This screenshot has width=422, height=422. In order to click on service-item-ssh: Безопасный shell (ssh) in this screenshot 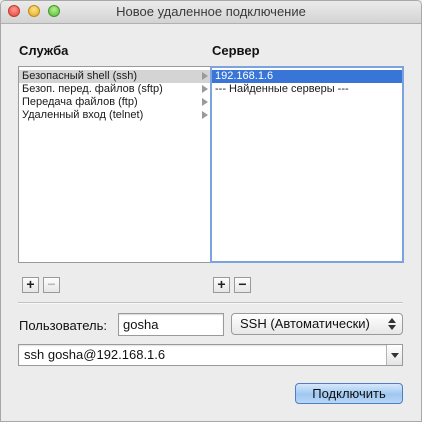, I will do `click(114, 76)`.